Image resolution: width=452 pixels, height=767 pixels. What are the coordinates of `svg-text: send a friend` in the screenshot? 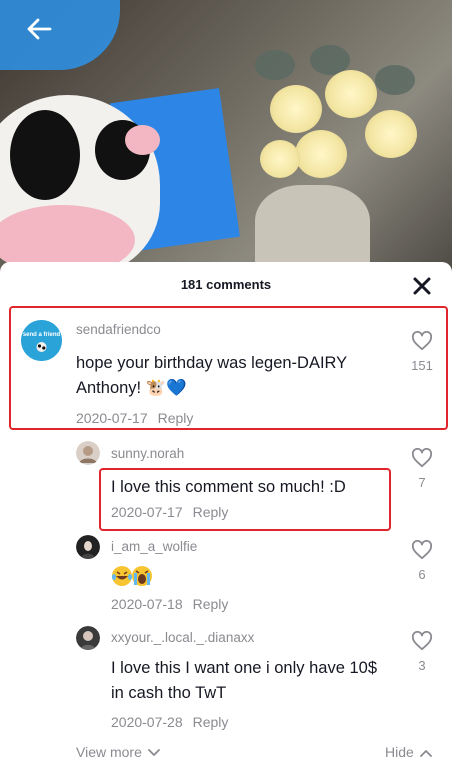 It's located at (42, 335).